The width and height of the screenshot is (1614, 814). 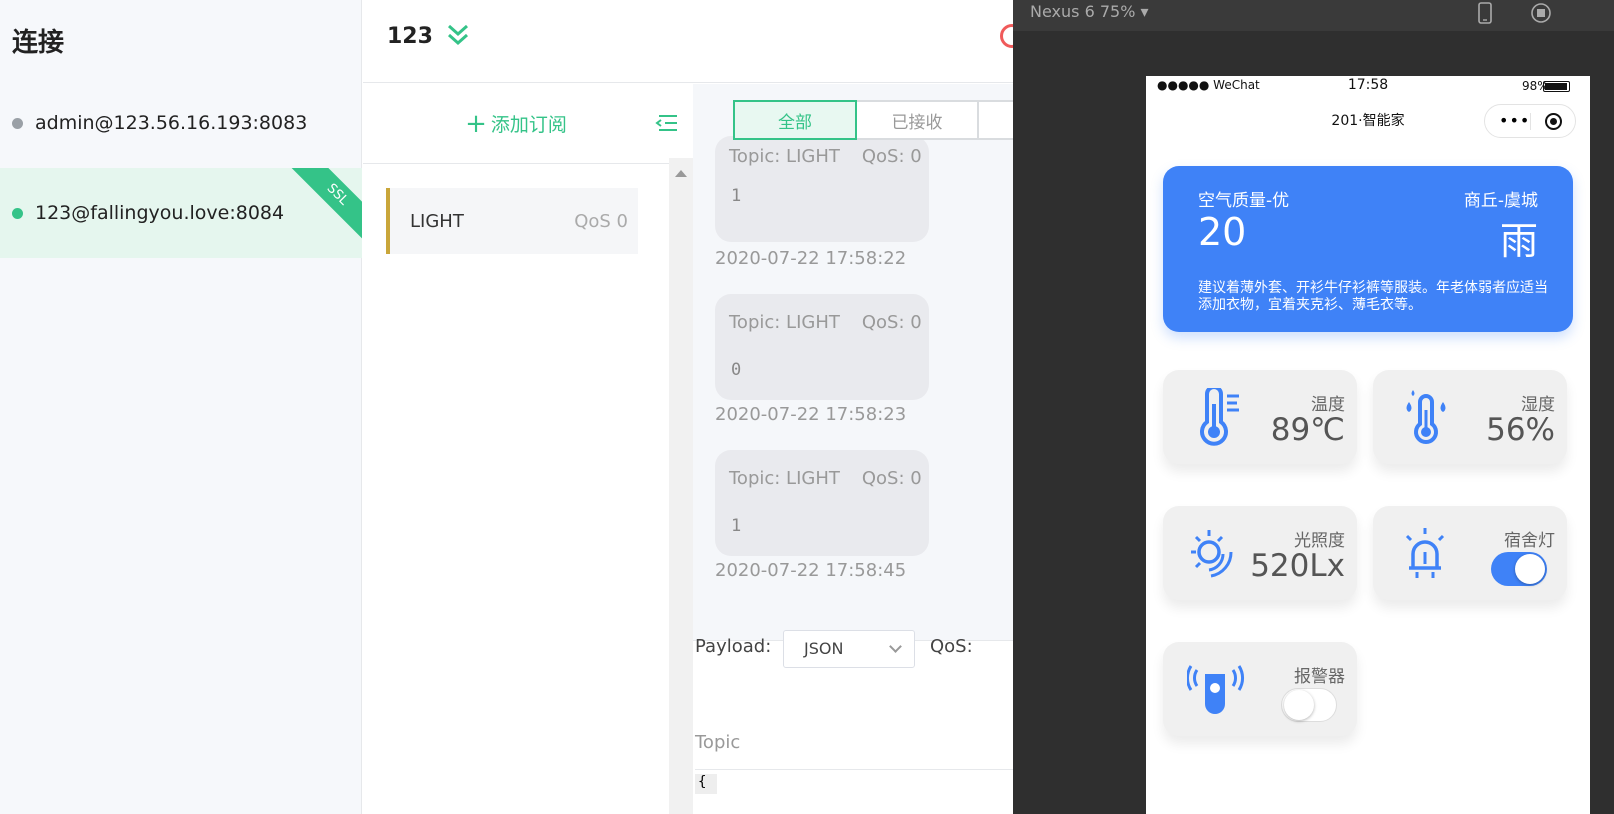 I want to click on payload-format-value: JSON, so click(x=824, y=648).